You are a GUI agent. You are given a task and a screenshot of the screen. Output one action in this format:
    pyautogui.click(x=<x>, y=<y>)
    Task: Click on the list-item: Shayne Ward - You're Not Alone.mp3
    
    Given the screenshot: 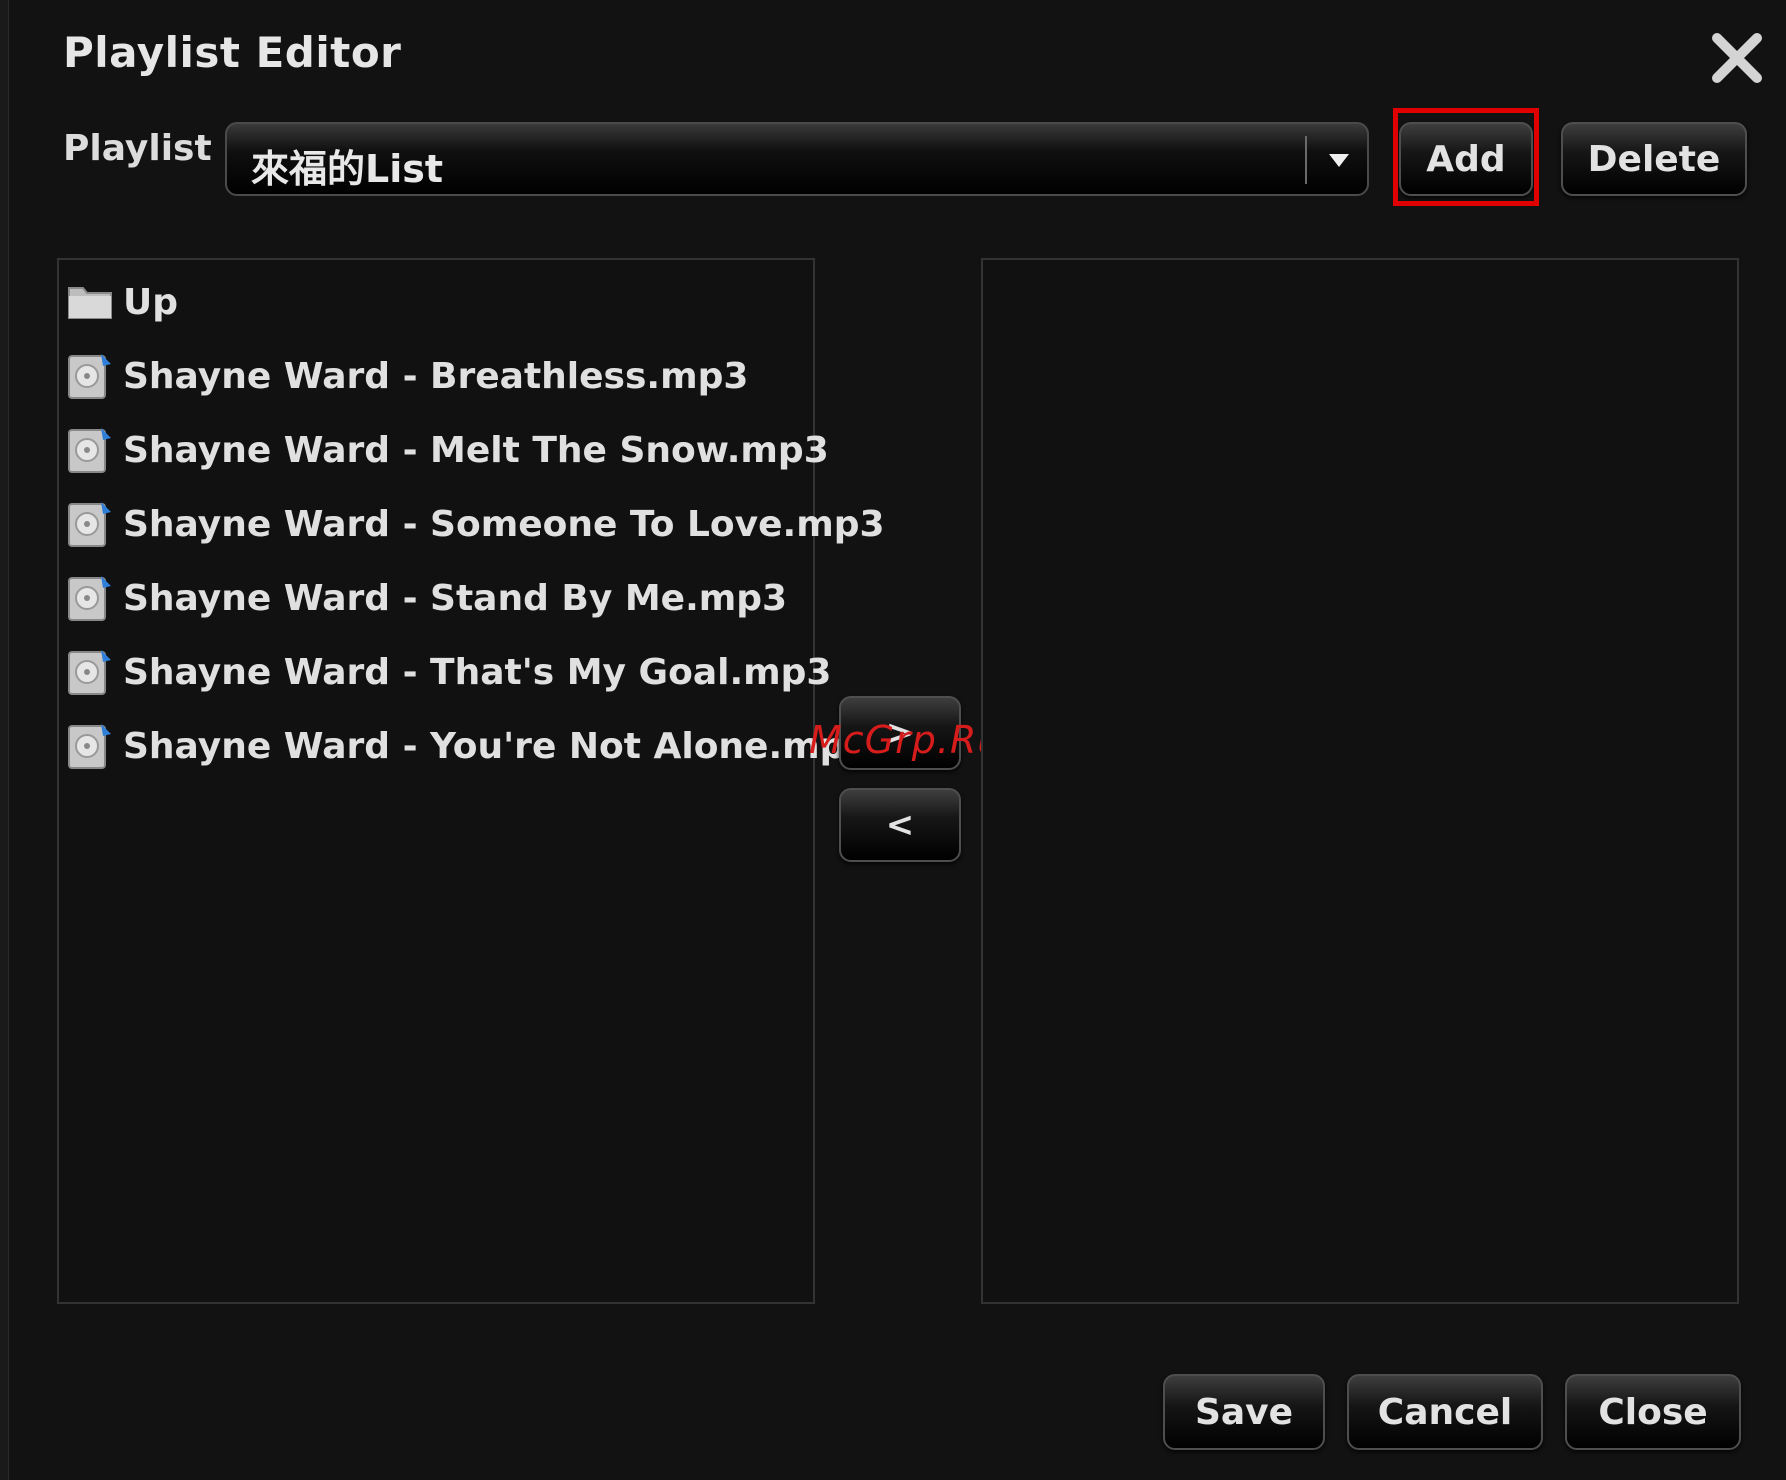 What is the action you would take?
    pyautogui.click(x=468, y=746)
    